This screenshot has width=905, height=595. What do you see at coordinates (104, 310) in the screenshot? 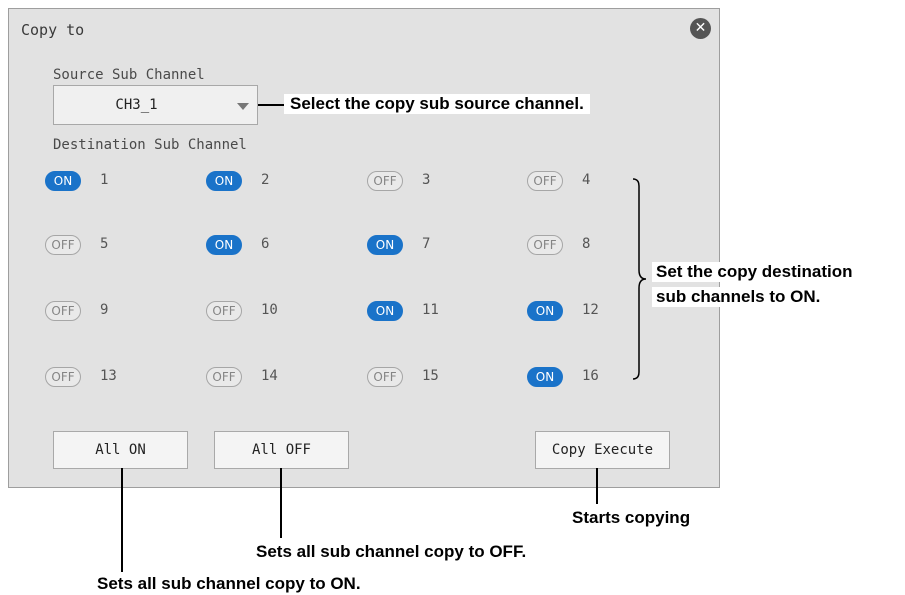
I see `channel-9-label: 9` at bounding box center [104, 310].